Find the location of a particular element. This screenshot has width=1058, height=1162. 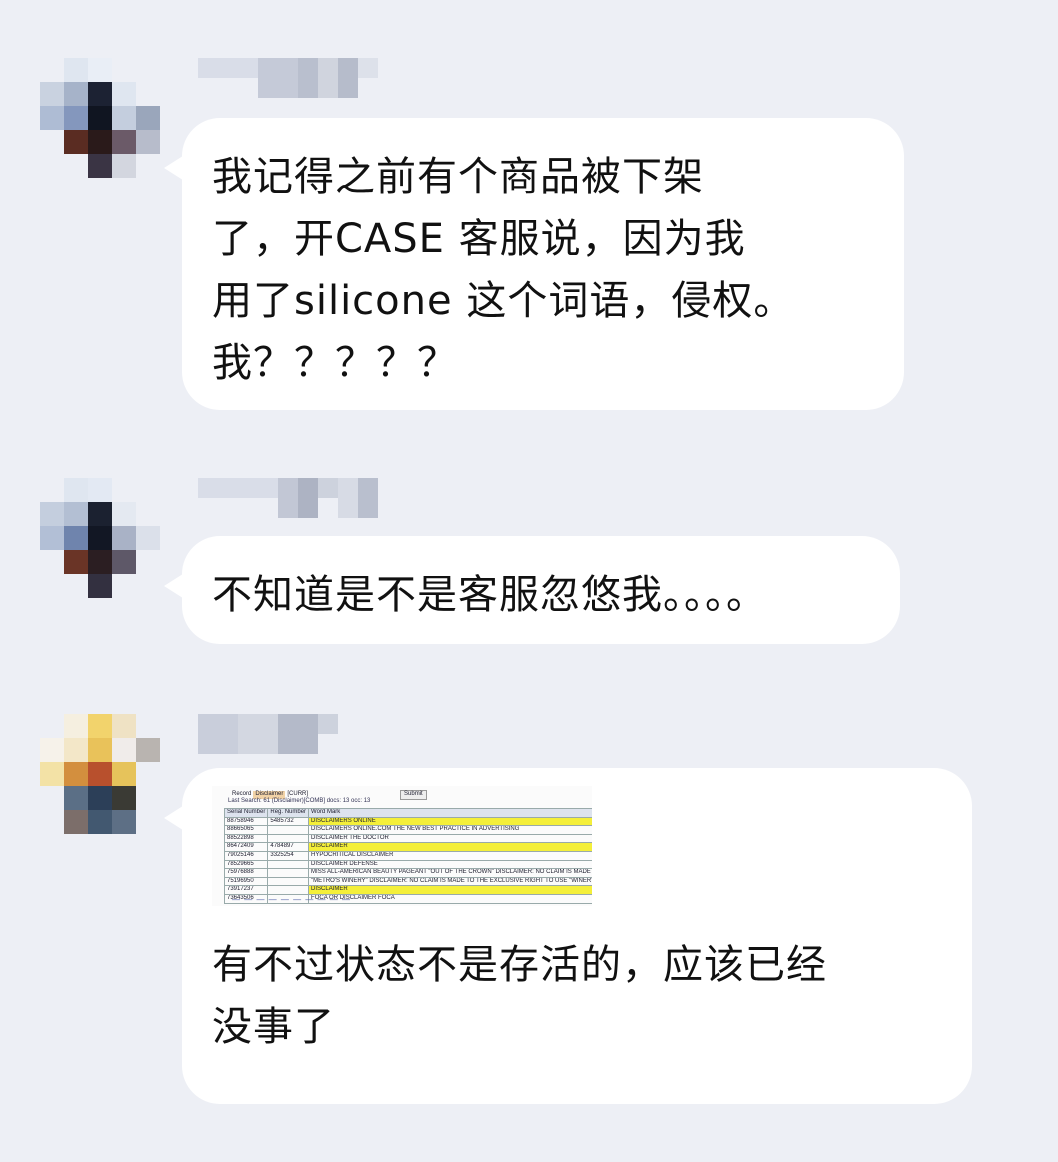

cell: HYPOCRITICAL DISCLAIMER is located at coordinates (450, 855).